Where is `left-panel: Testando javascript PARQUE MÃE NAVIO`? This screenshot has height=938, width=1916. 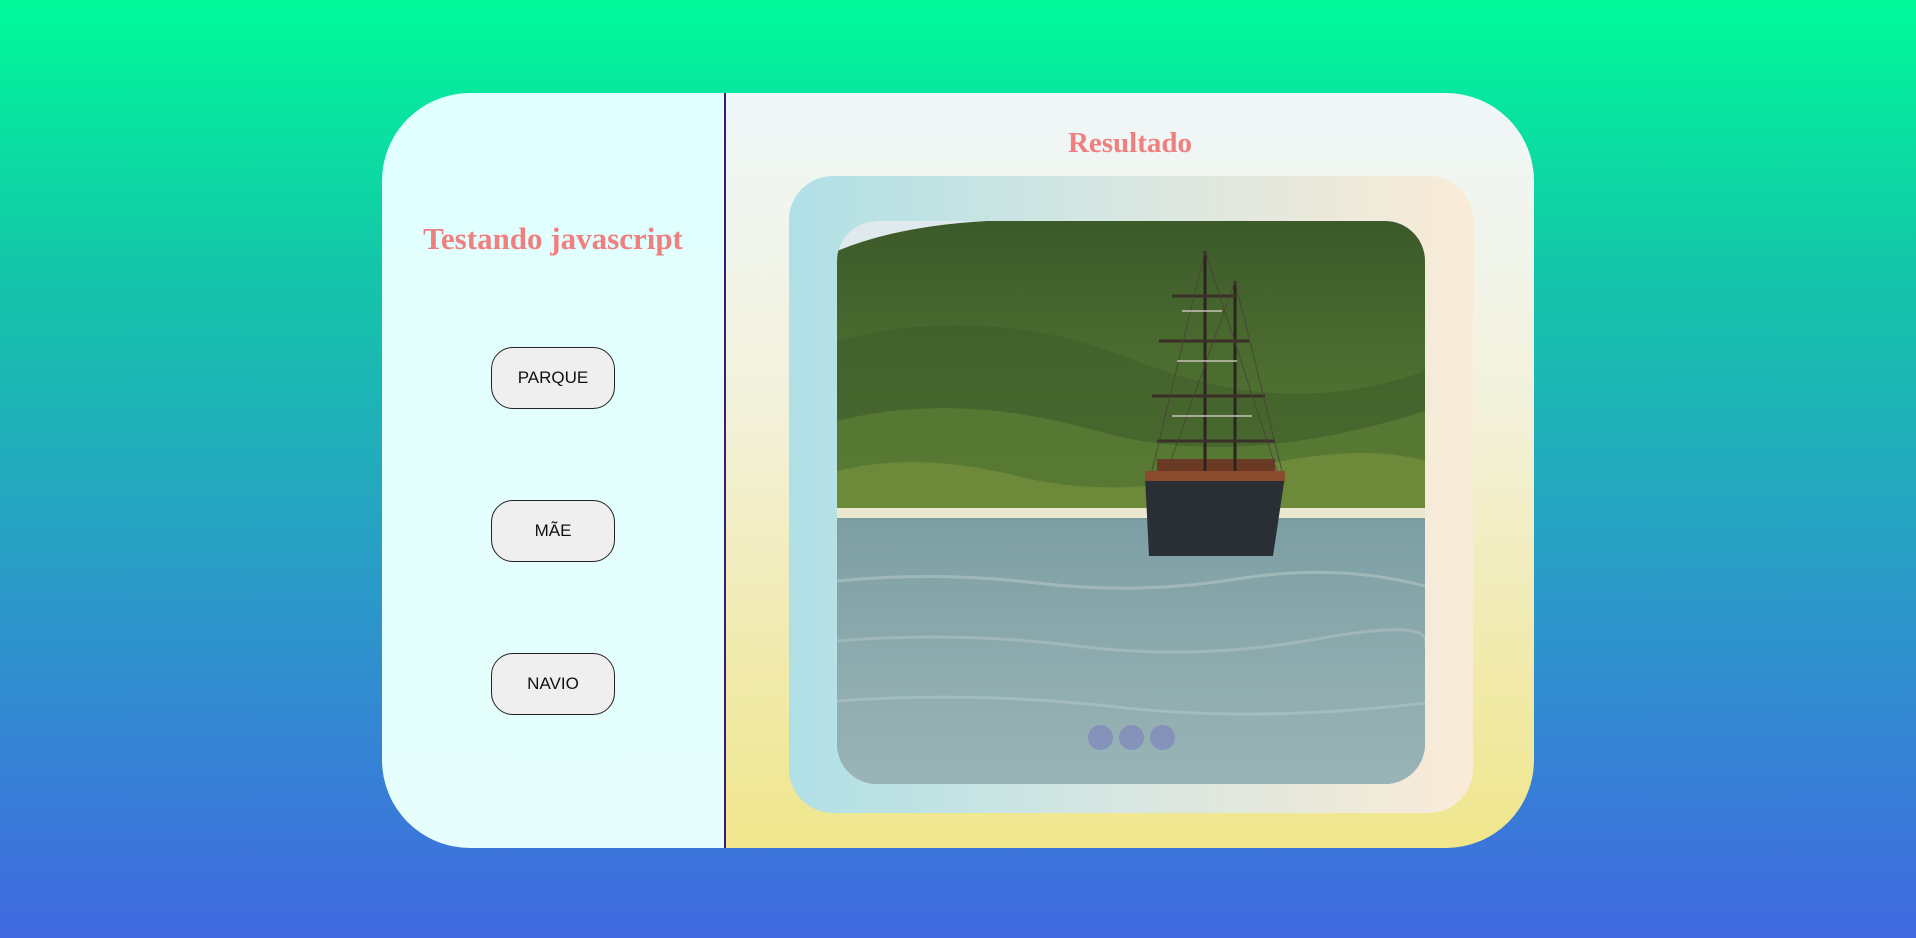
left-panel: Testando javascript PARQUE MÃE NAVIO is located at coordinates (554, 470).